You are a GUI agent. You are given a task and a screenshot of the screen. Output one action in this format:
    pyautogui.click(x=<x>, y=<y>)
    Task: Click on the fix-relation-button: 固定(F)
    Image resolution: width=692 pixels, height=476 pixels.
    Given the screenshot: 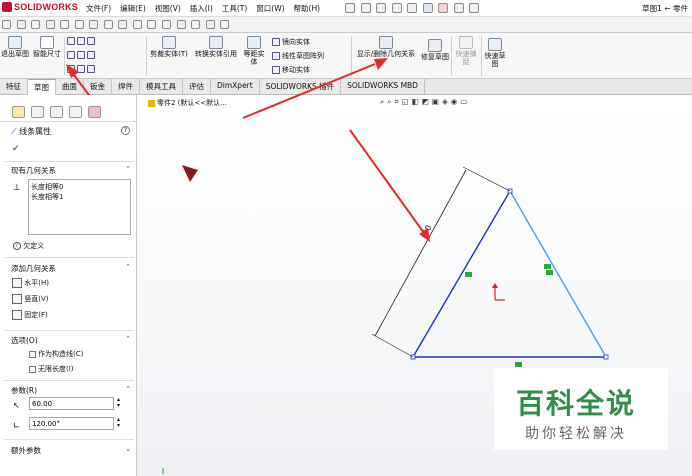 What is the action you would take?
    pyautogui.click(x=30, y=315)
    